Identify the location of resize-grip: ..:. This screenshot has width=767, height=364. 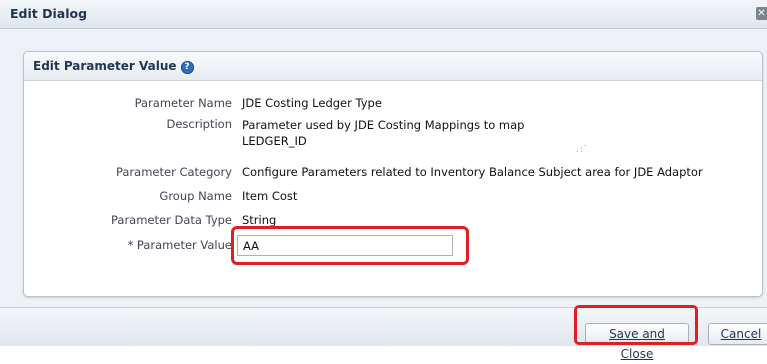
(582, 147).